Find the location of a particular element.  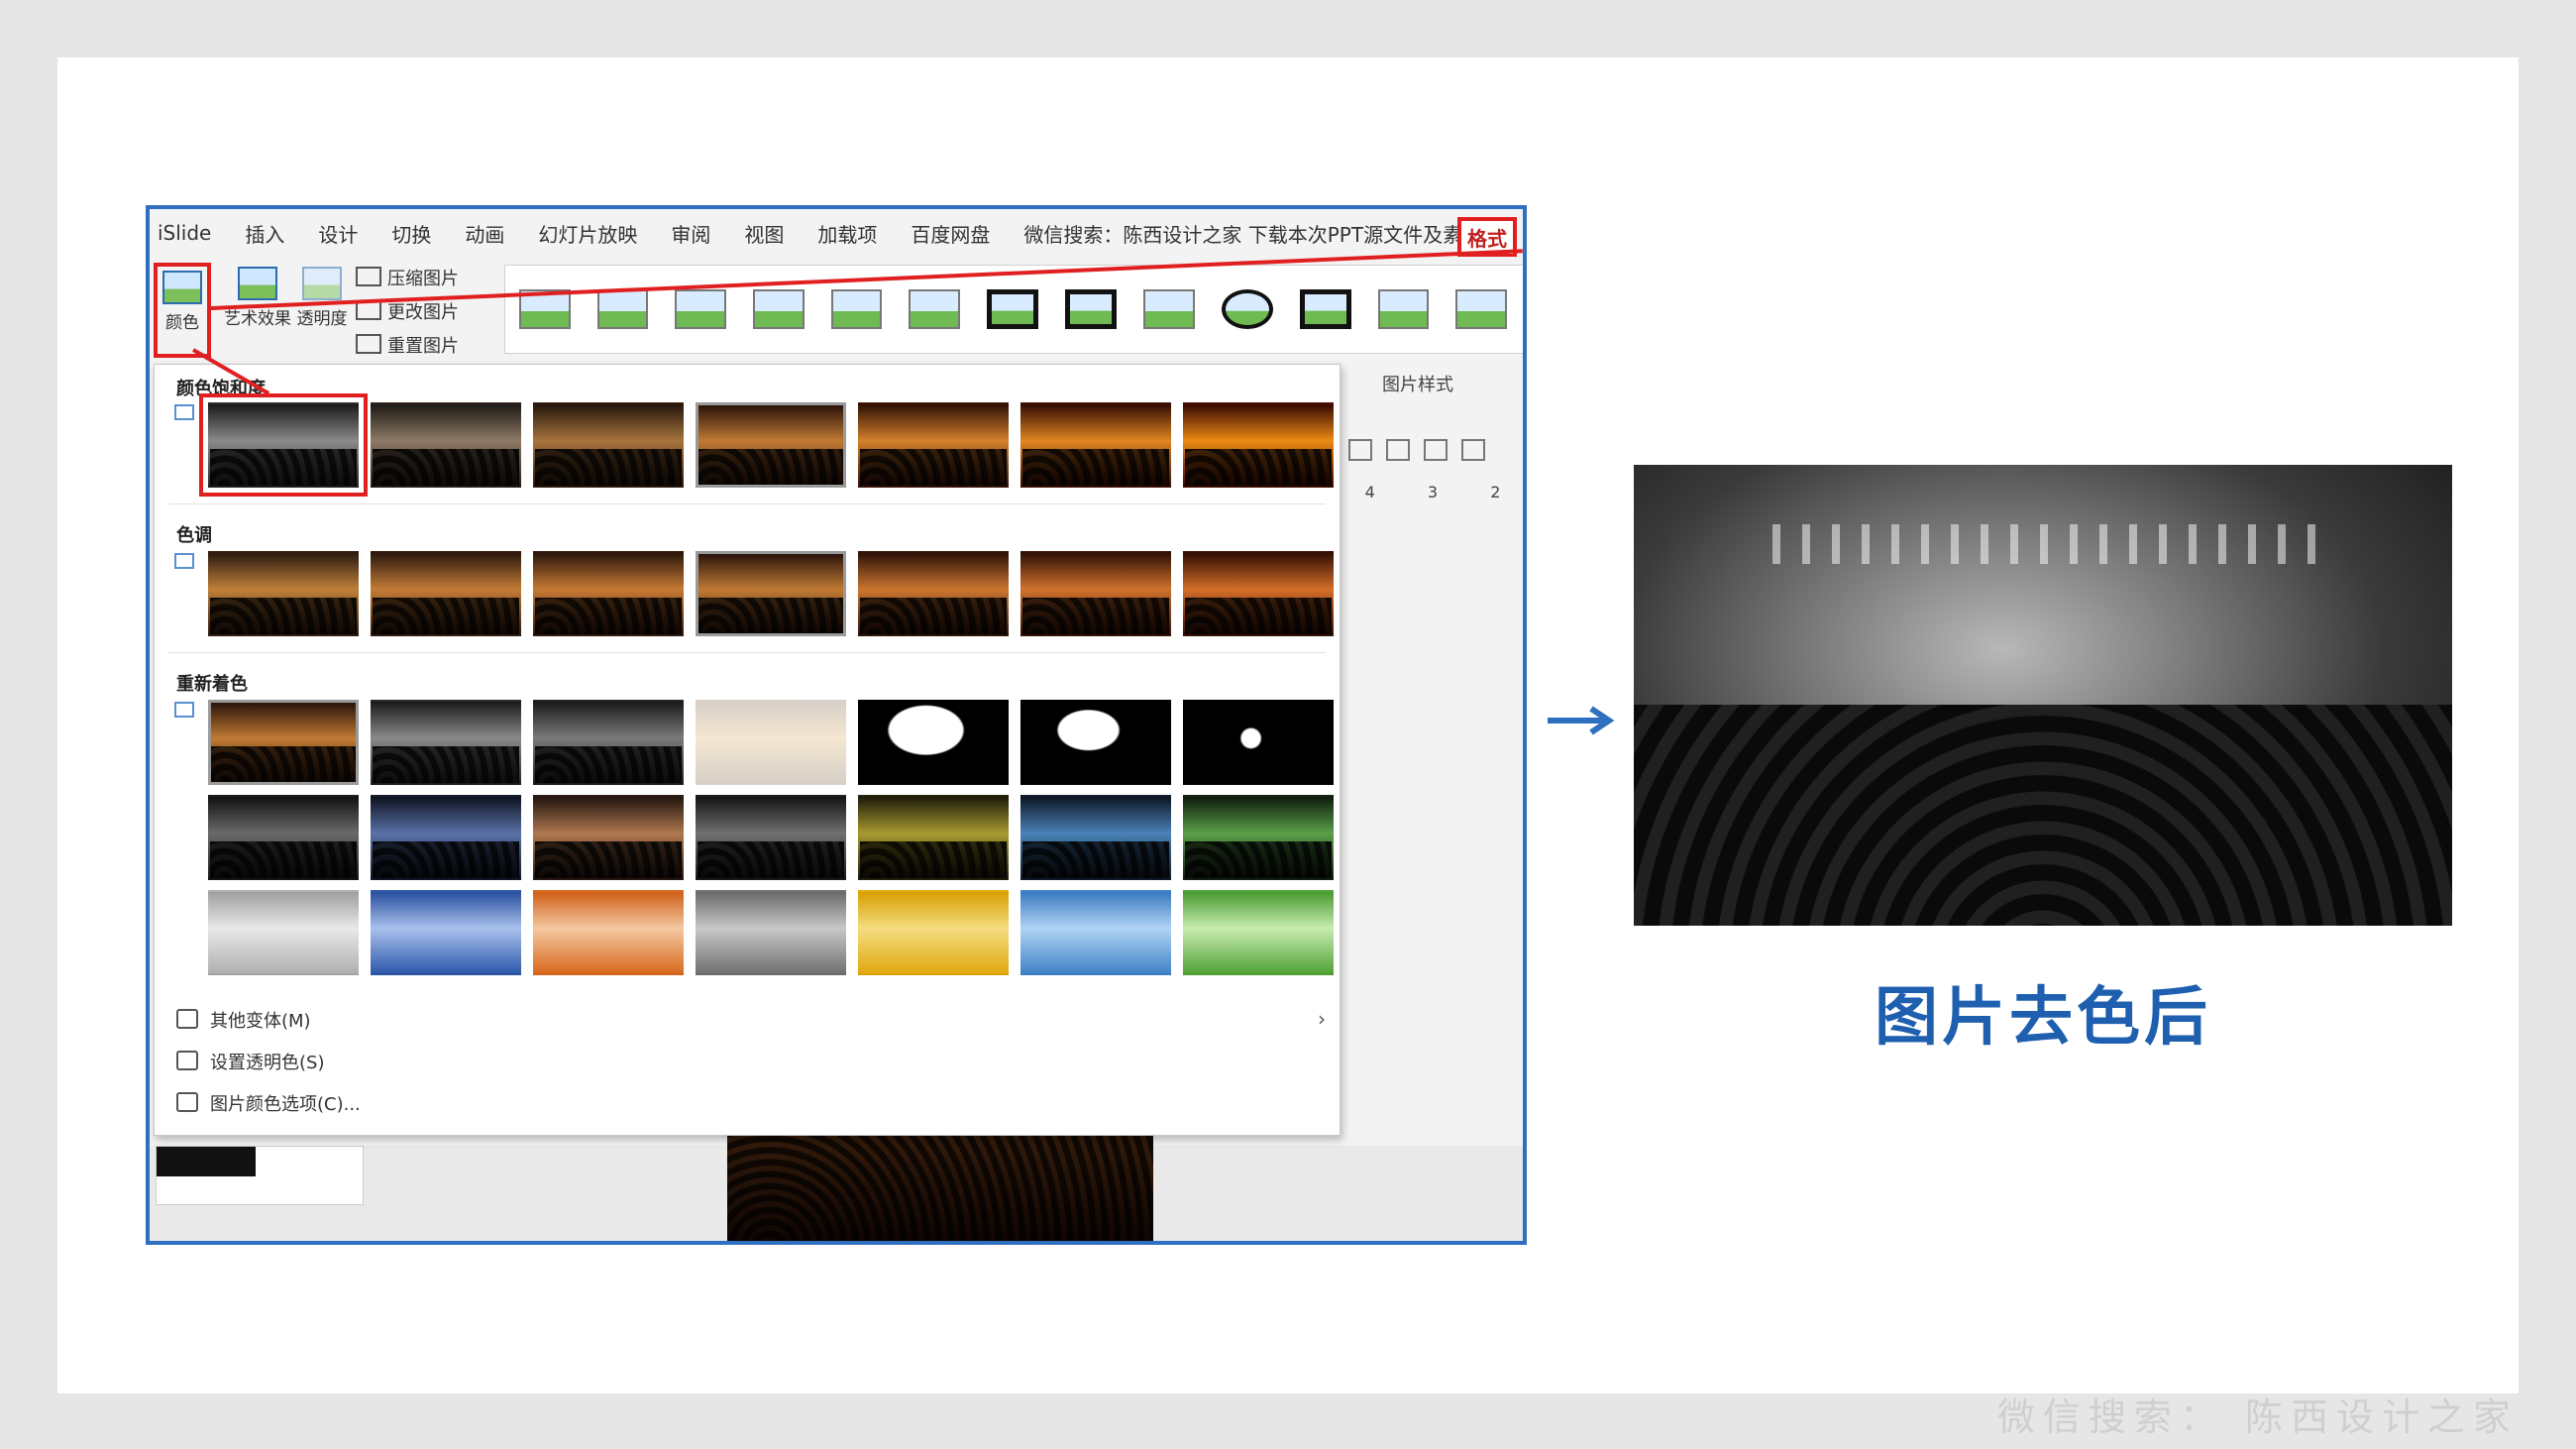

recolor-light-orange is located at coordinates (608, 932).